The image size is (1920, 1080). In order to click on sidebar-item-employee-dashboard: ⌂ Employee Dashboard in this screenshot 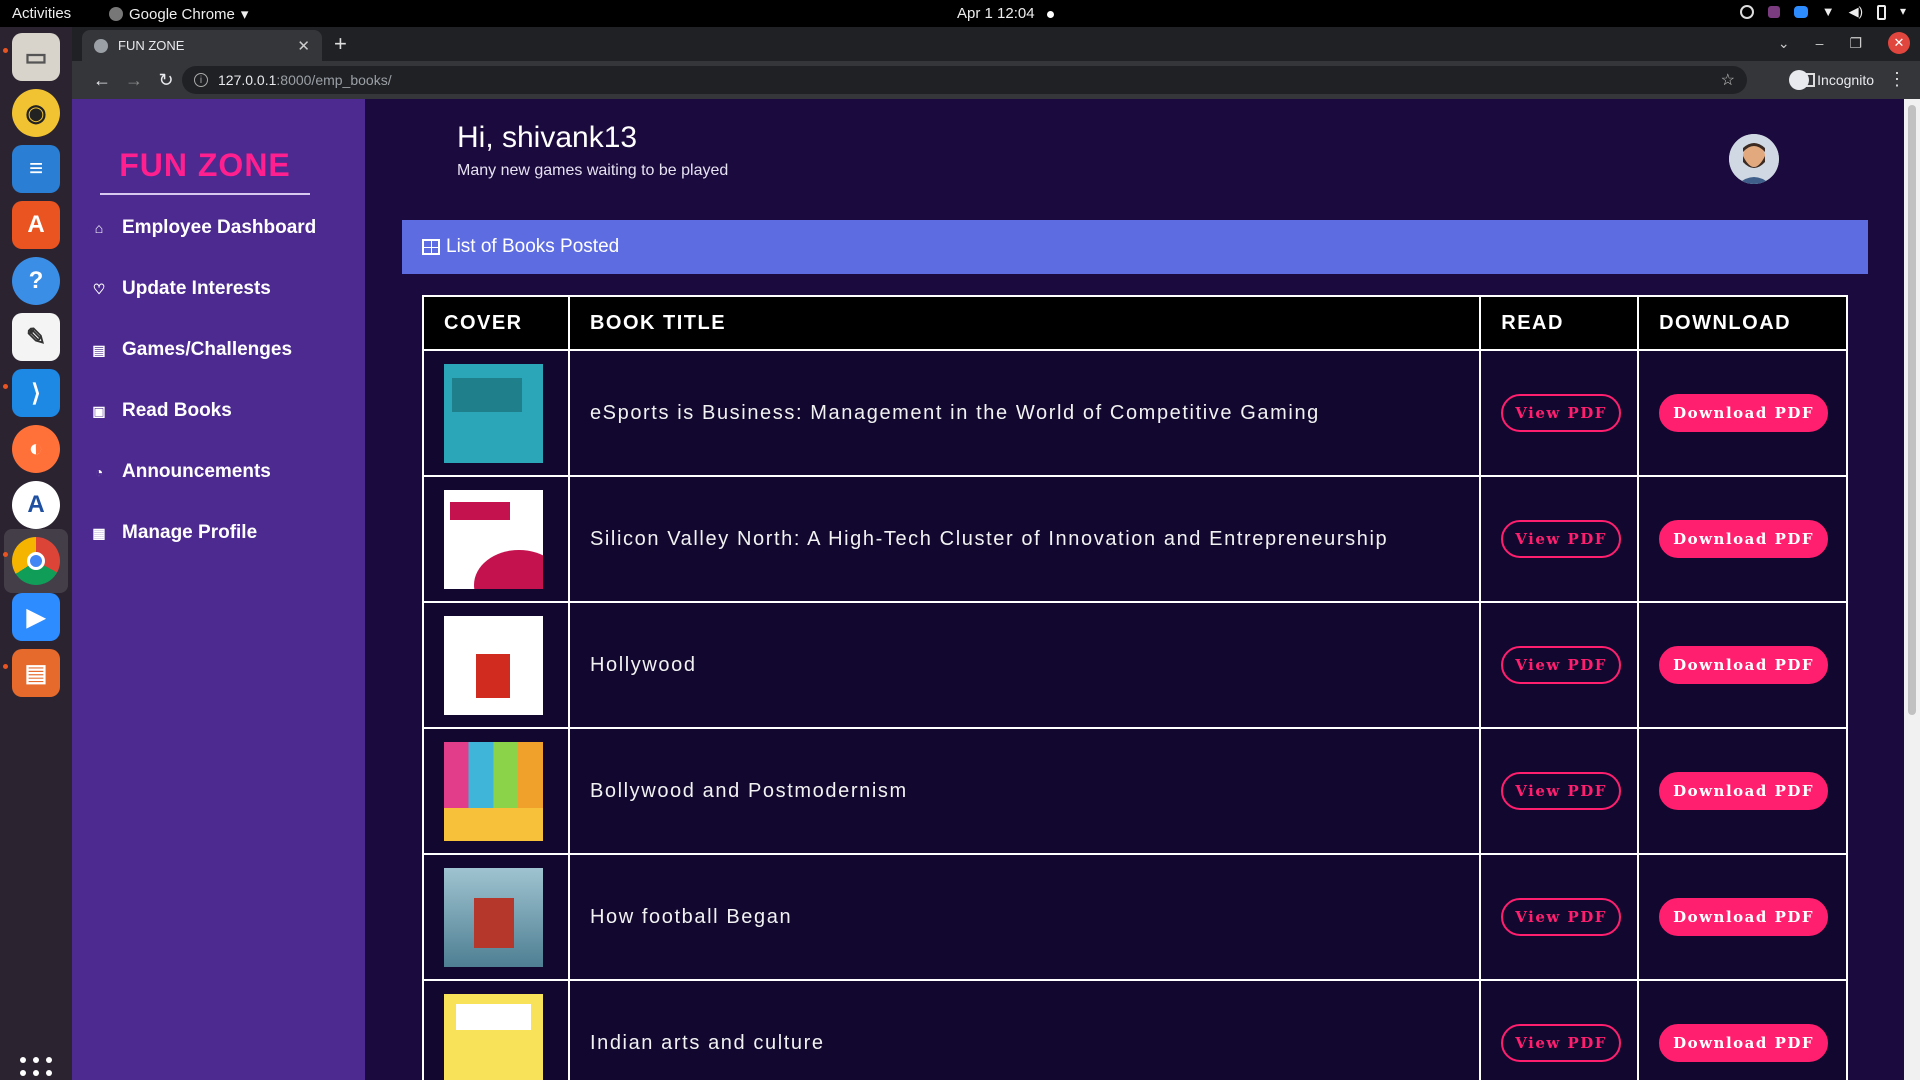, I will do `click(204, 228)`.